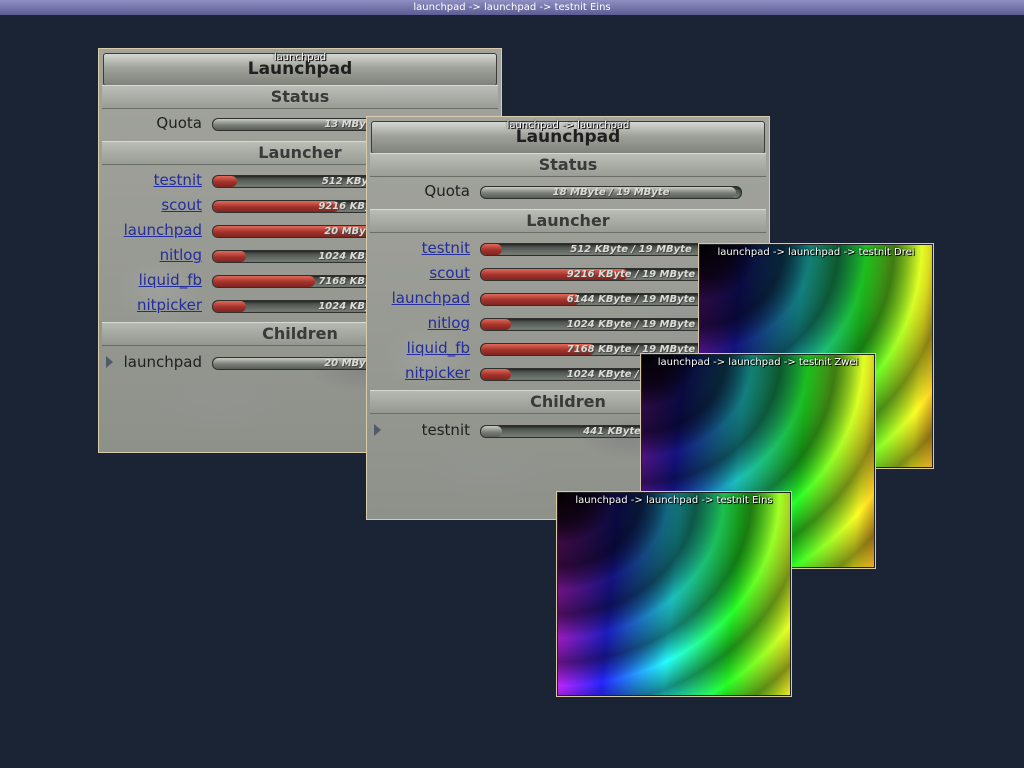  I want to click on child-name: testnit, so click(420, 430).